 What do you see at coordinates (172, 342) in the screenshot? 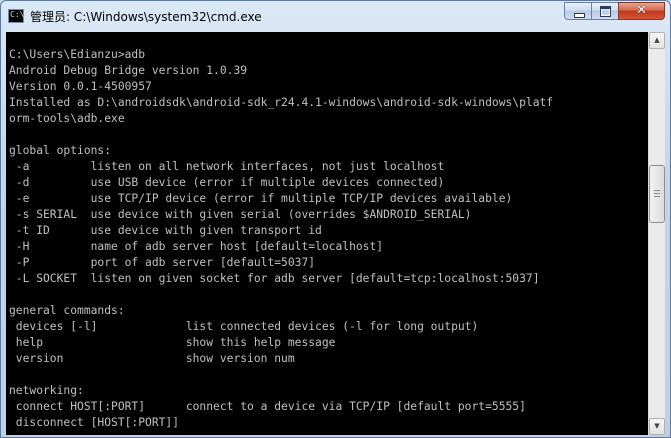
I see `console-line: help show this help message` at bounding box center [172, 342].